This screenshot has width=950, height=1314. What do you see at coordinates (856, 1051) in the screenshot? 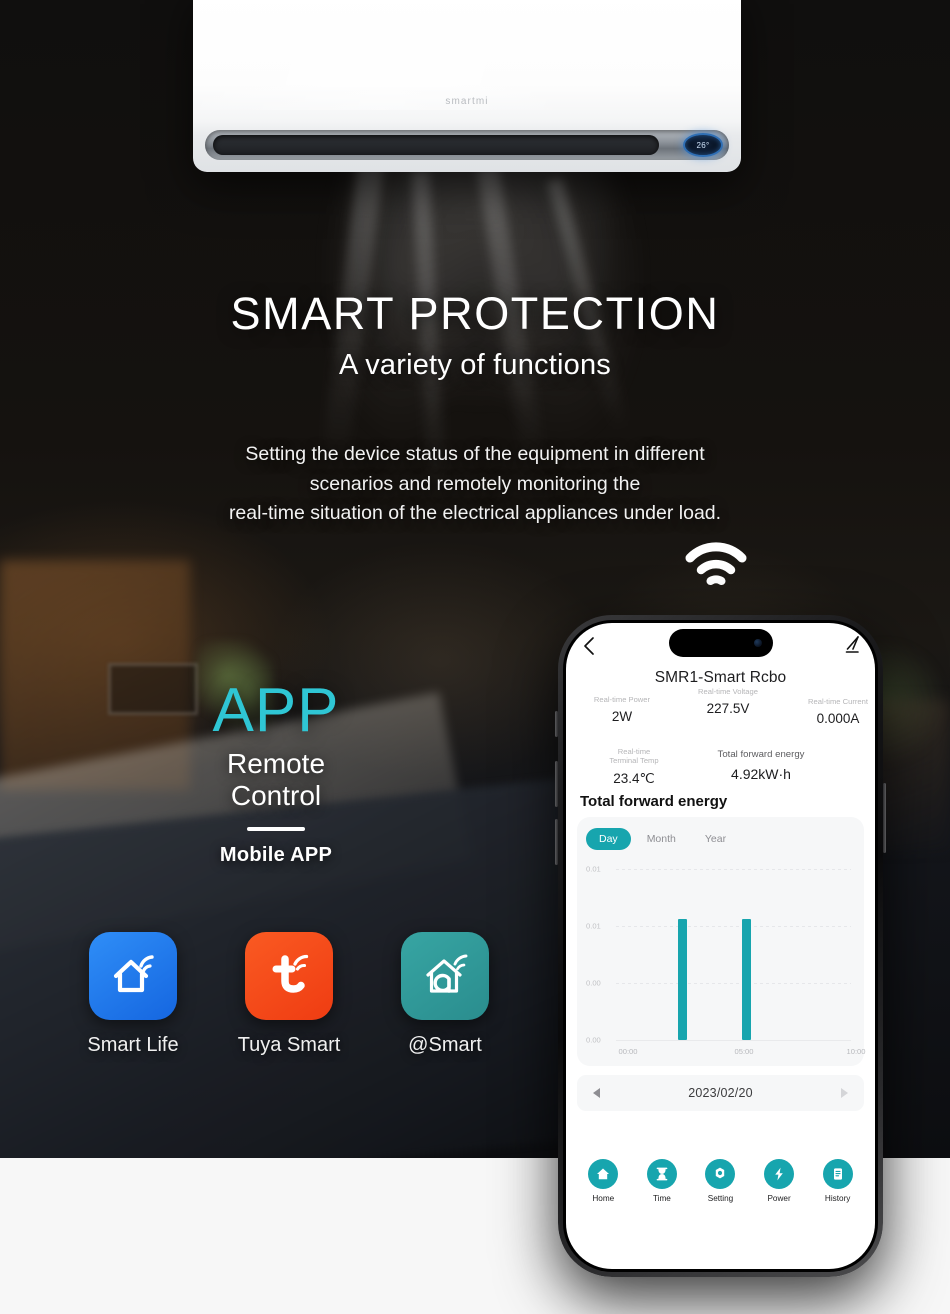
I see `x-axis-tick: 10:00` at bounding box center [856, 1051].